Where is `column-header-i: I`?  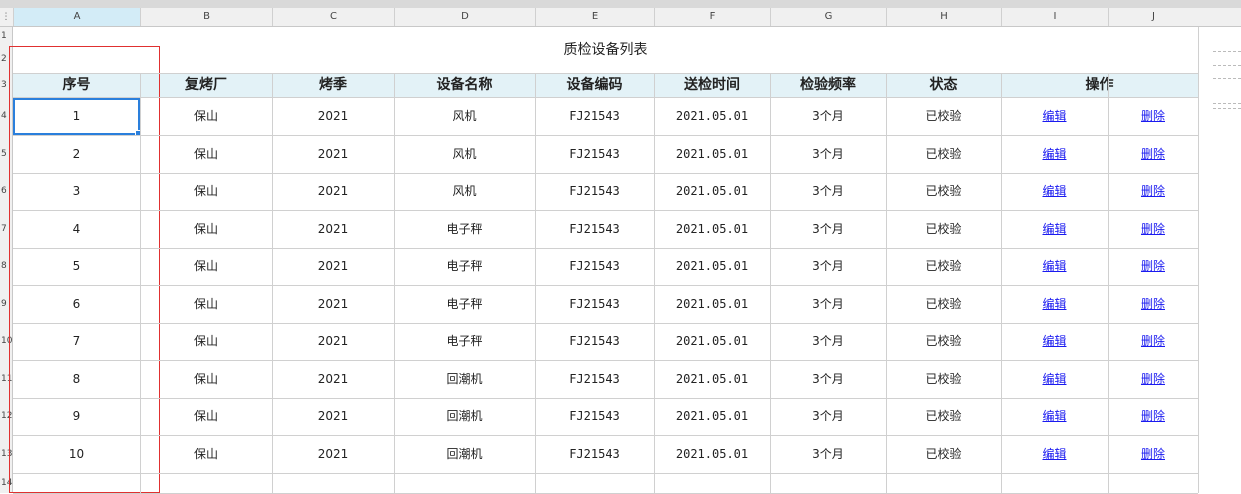 column-header-i: I is located at coordinates (1054, 17).